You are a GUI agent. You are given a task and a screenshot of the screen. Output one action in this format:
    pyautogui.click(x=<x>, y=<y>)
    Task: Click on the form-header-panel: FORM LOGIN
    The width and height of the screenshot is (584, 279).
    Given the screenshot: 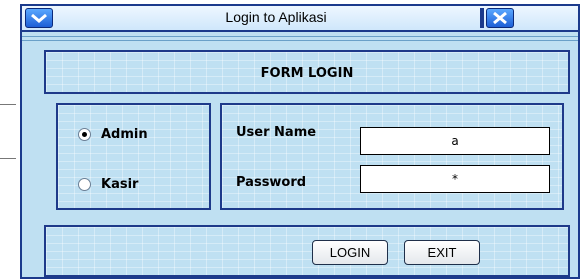 What is the action you would take?
    pyautogui.click(x=307, y=72)
    